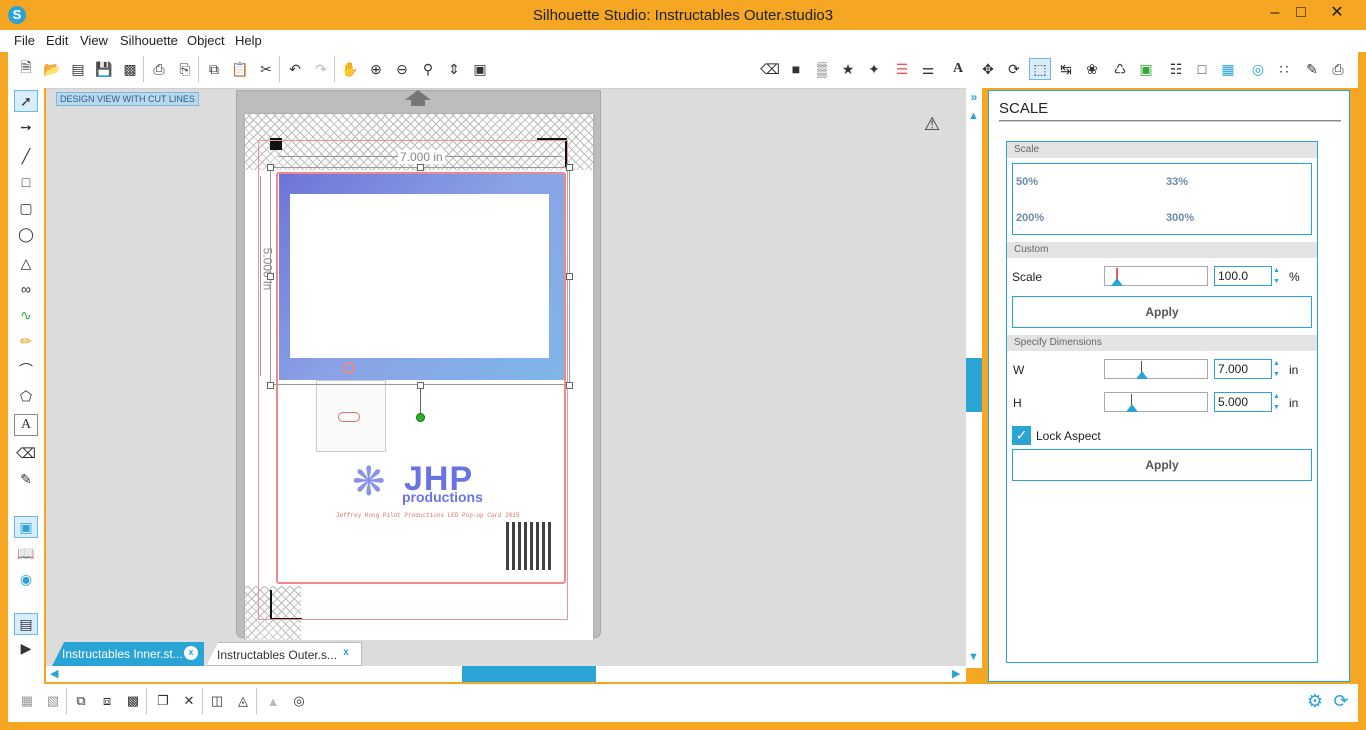  What do you see at coordinates (928, 69) in the screenshot?
I see `line-style-icon: ⚌` at bounding box center [928, 69].